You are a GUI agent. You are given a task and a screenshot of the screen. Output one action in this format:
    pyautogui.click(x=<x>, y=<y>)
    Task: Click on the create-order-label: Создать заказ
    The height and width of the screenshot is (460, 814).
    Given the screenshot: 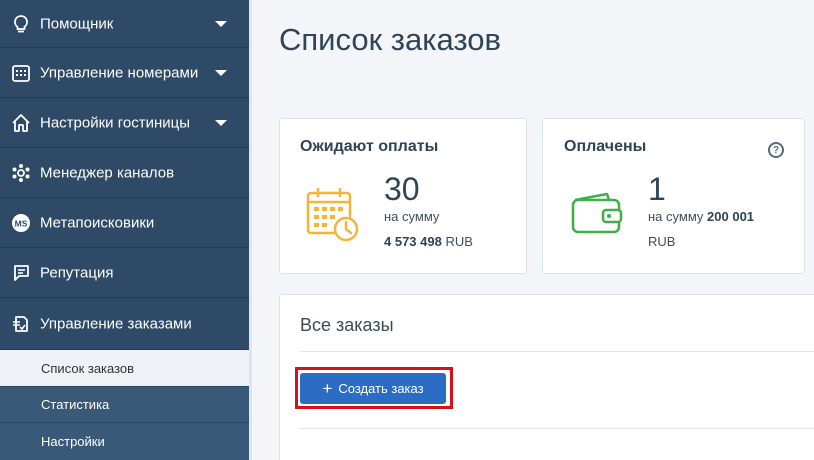 What is the action you would take?
    pyautogui.click(x=381, y=388)
    